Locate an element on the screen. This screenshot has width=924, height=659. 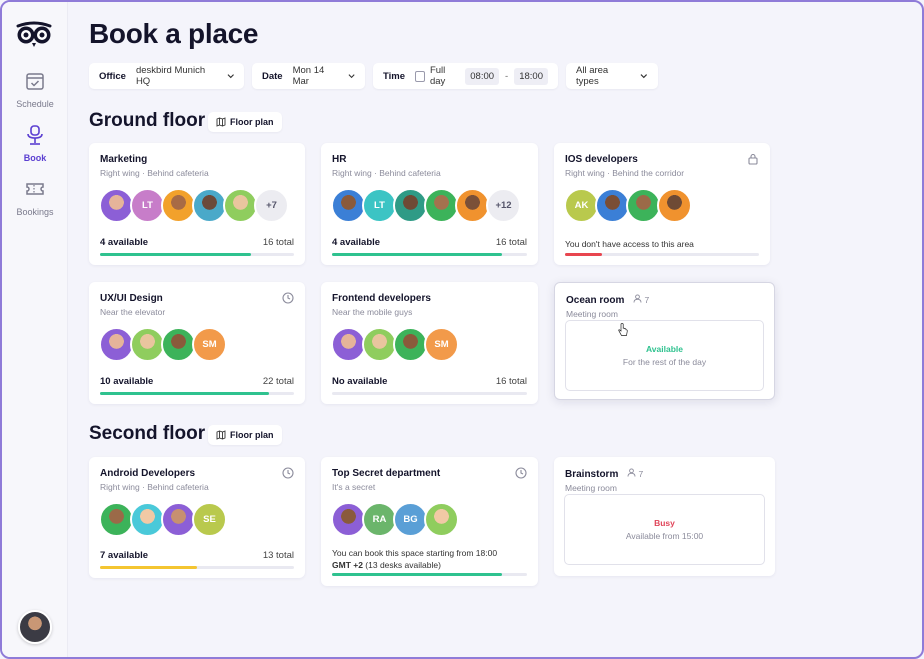
desks-available-note: (13 desks available) is located at coordinates (401, 565).